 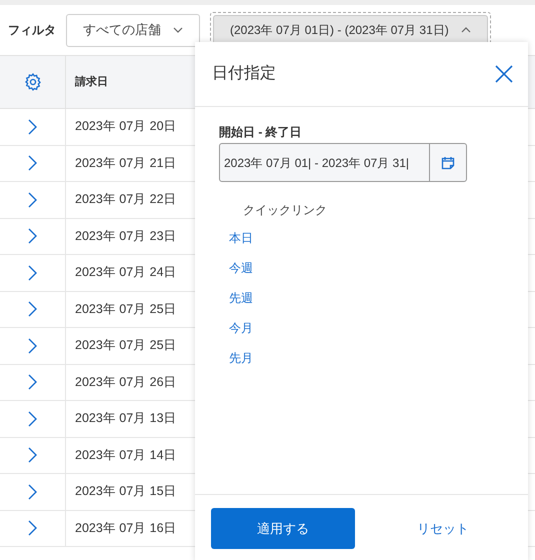 I want to click on chevron-down-icon, so click(x=178, y=30).